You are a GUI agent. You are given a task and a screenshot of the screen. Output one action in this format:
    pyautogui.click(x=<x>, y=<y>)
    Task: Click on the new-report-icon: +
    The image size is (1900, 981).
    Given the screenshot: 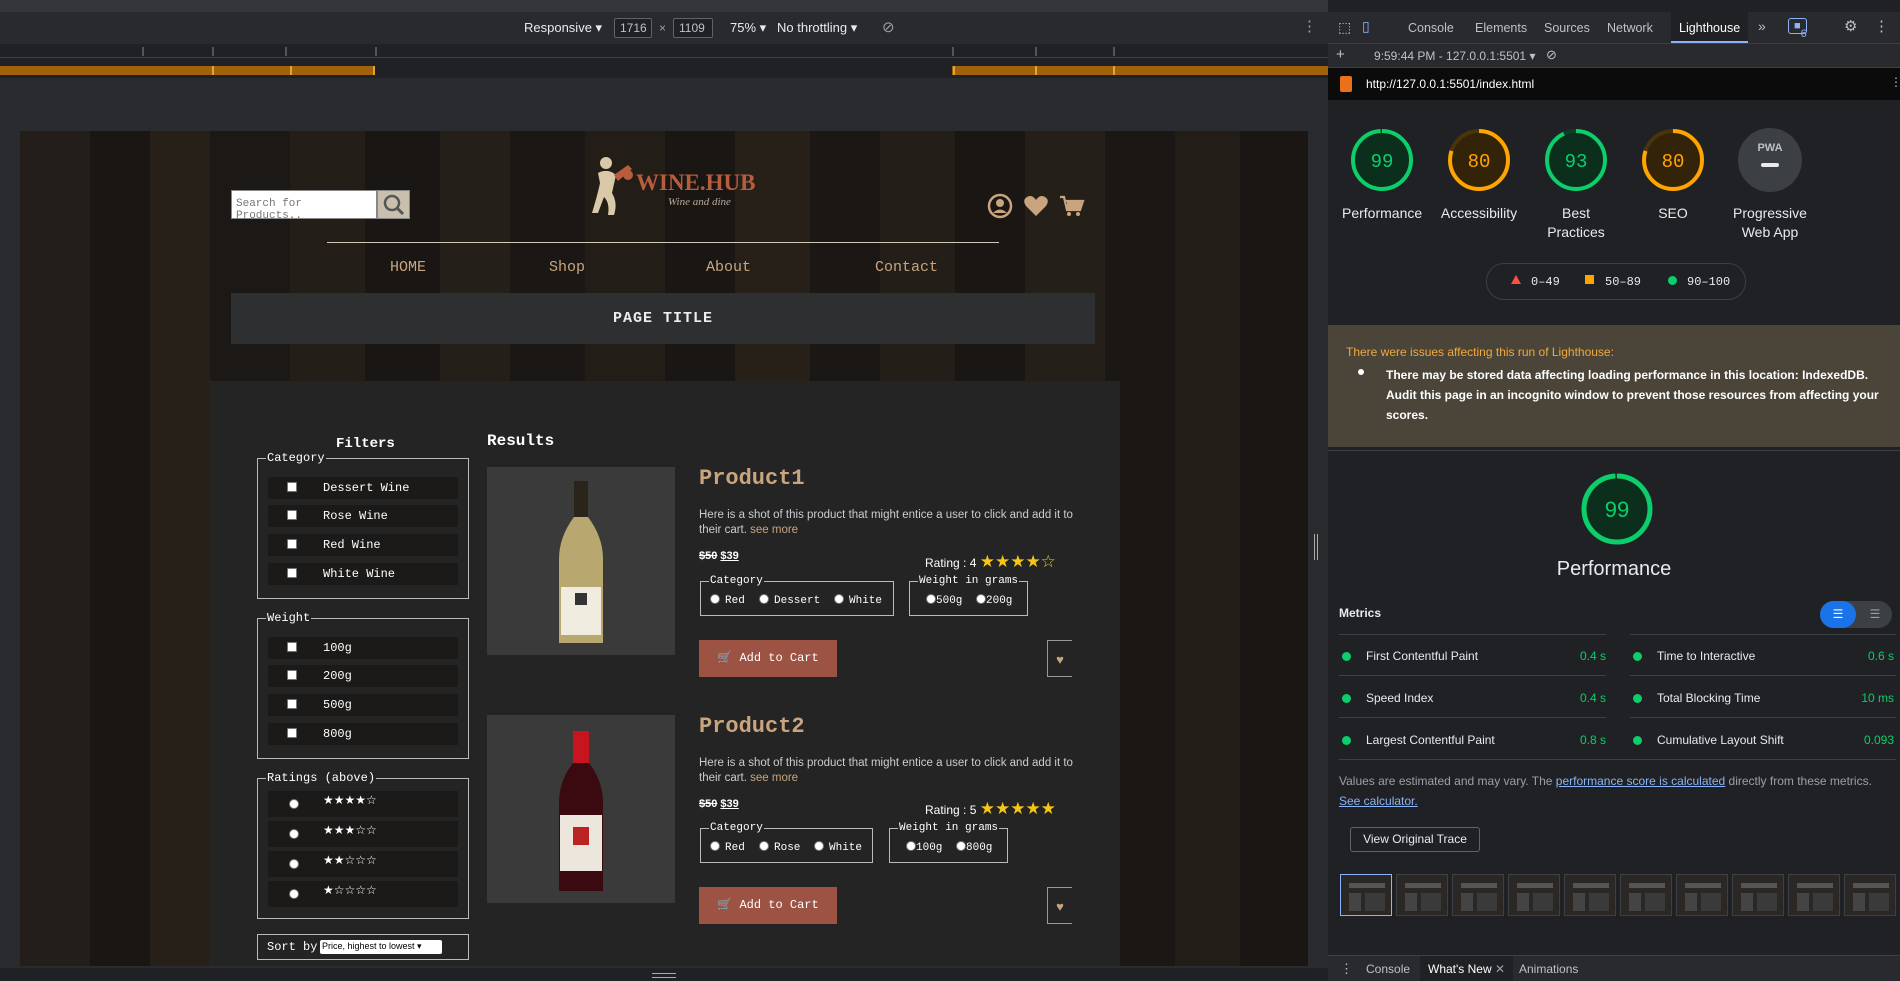 What is the action you would take?
    pyautogui.click(x=1340, y=54)
    